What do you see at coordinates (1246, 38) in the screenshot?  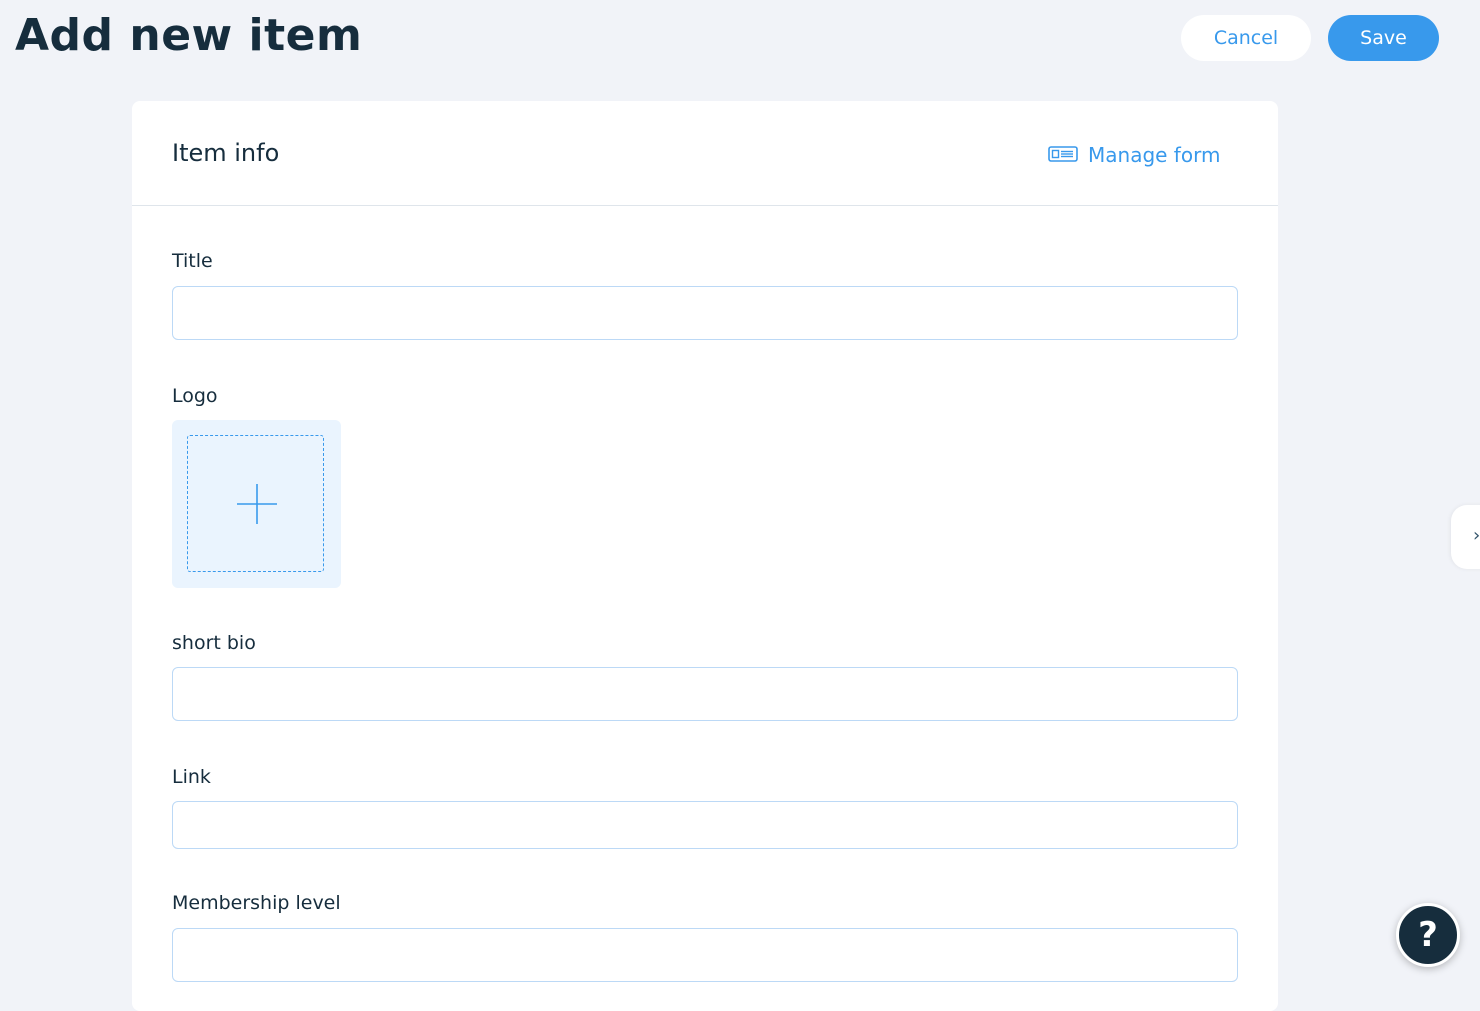 I see `cancel-button: Cancel` at bounding box center [1246, 38].